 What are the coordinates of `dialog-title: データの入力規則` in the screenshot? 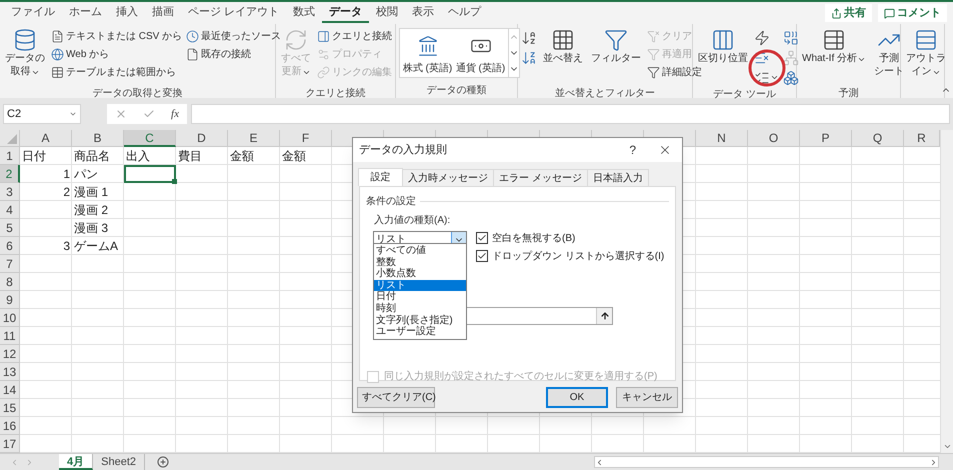 It's located at (403, 150).